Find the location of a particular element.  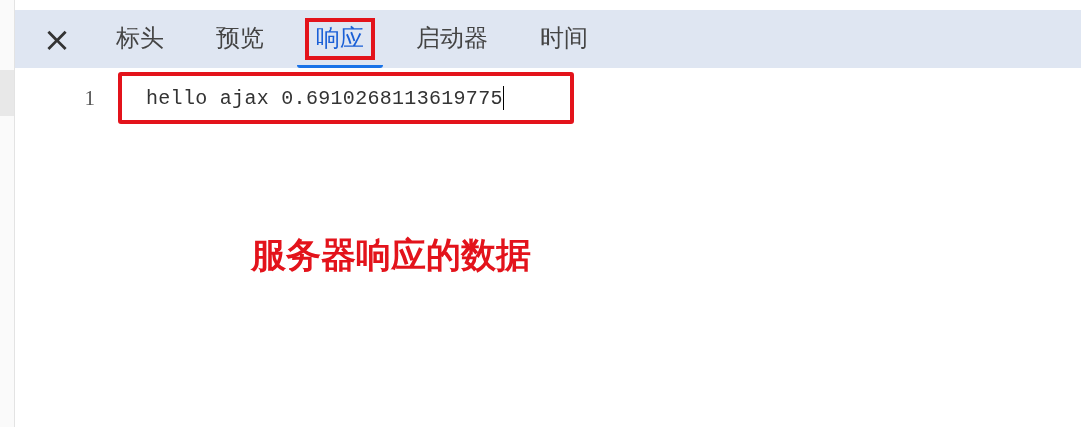

line-number: 1 is located at coordinates (89, 98).